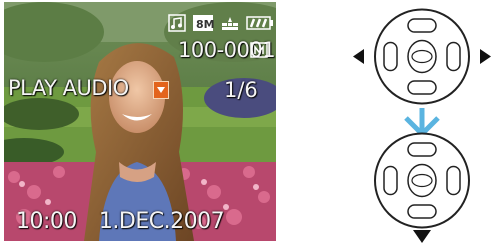  Describe the element at coordinates (161, 90) in the screenshot. I see `play-audio-arrow-icon` at that location.